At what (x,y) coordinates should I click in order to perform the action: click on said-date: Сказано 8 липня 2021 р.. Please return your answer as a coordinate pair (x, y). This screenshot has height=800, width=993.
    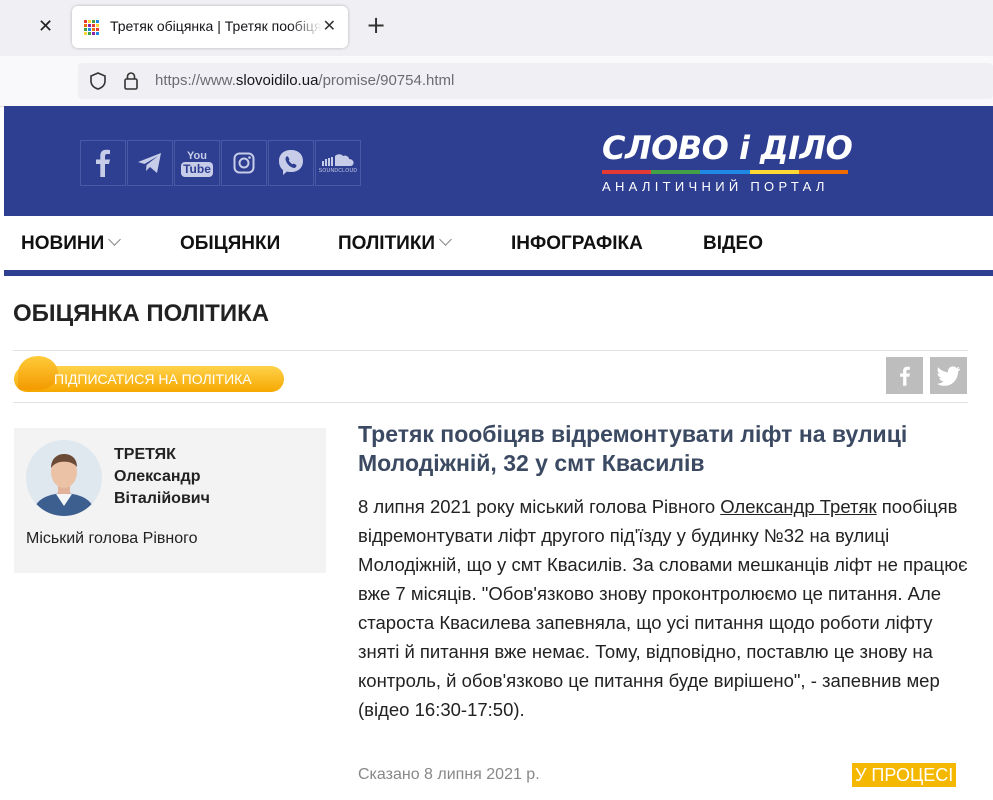
    Looking at the image, I should click on (449, 774).